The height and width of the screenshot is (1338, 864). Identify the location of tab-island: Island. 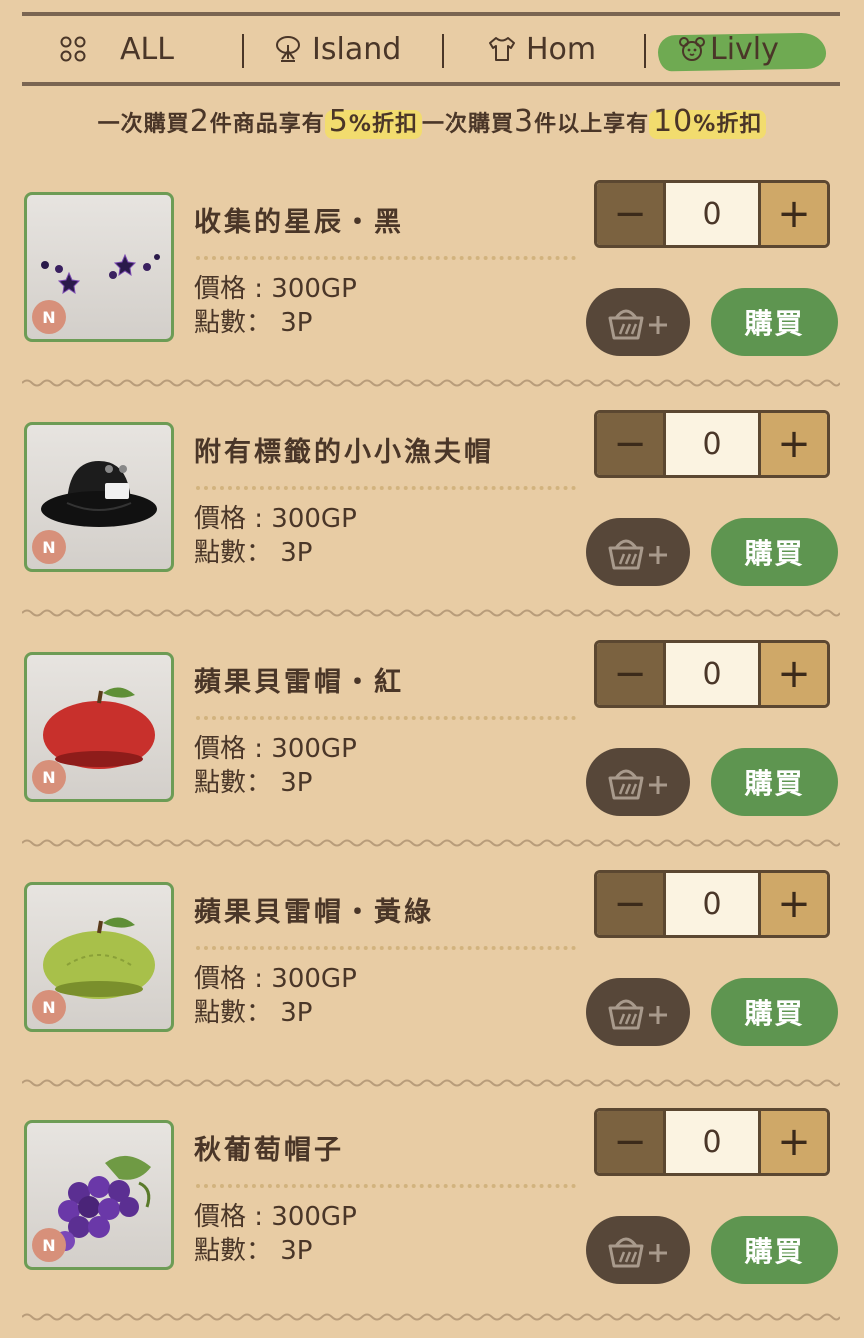
(336, 49).